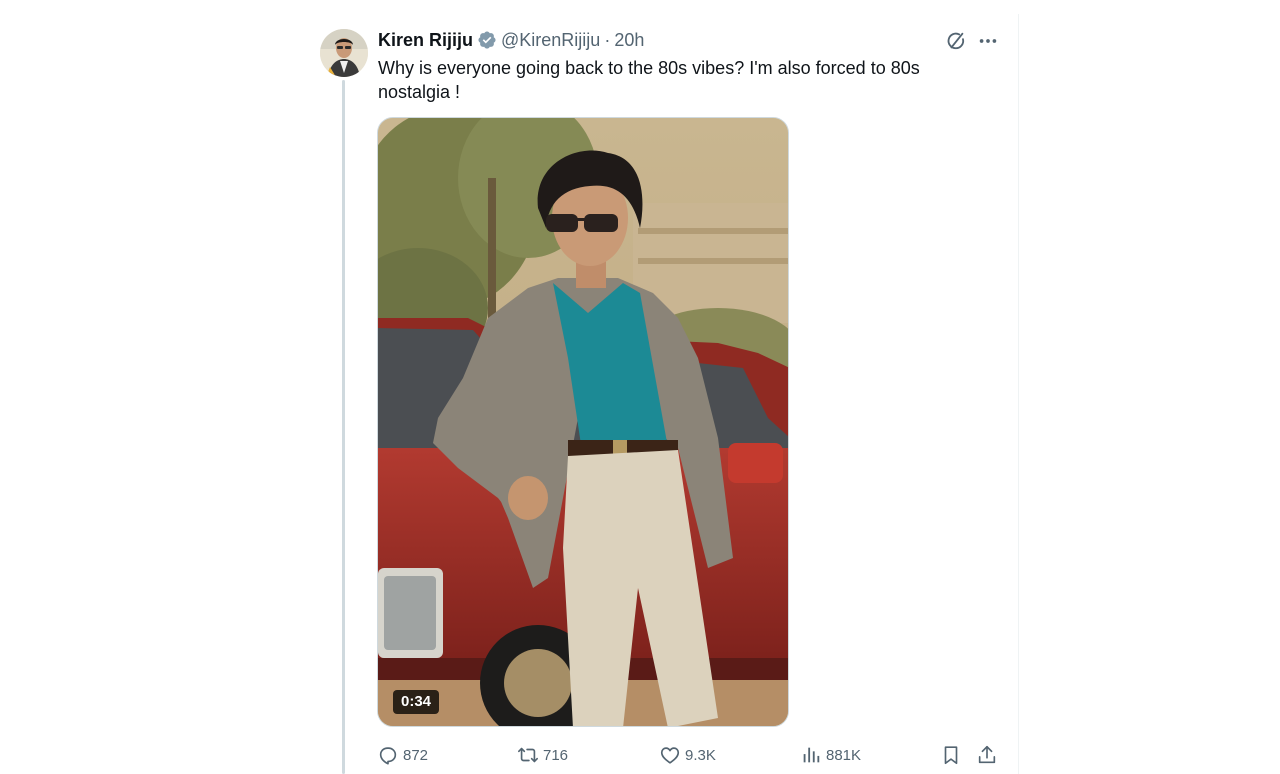  I want to click on reply-icon, so click(388, 756).